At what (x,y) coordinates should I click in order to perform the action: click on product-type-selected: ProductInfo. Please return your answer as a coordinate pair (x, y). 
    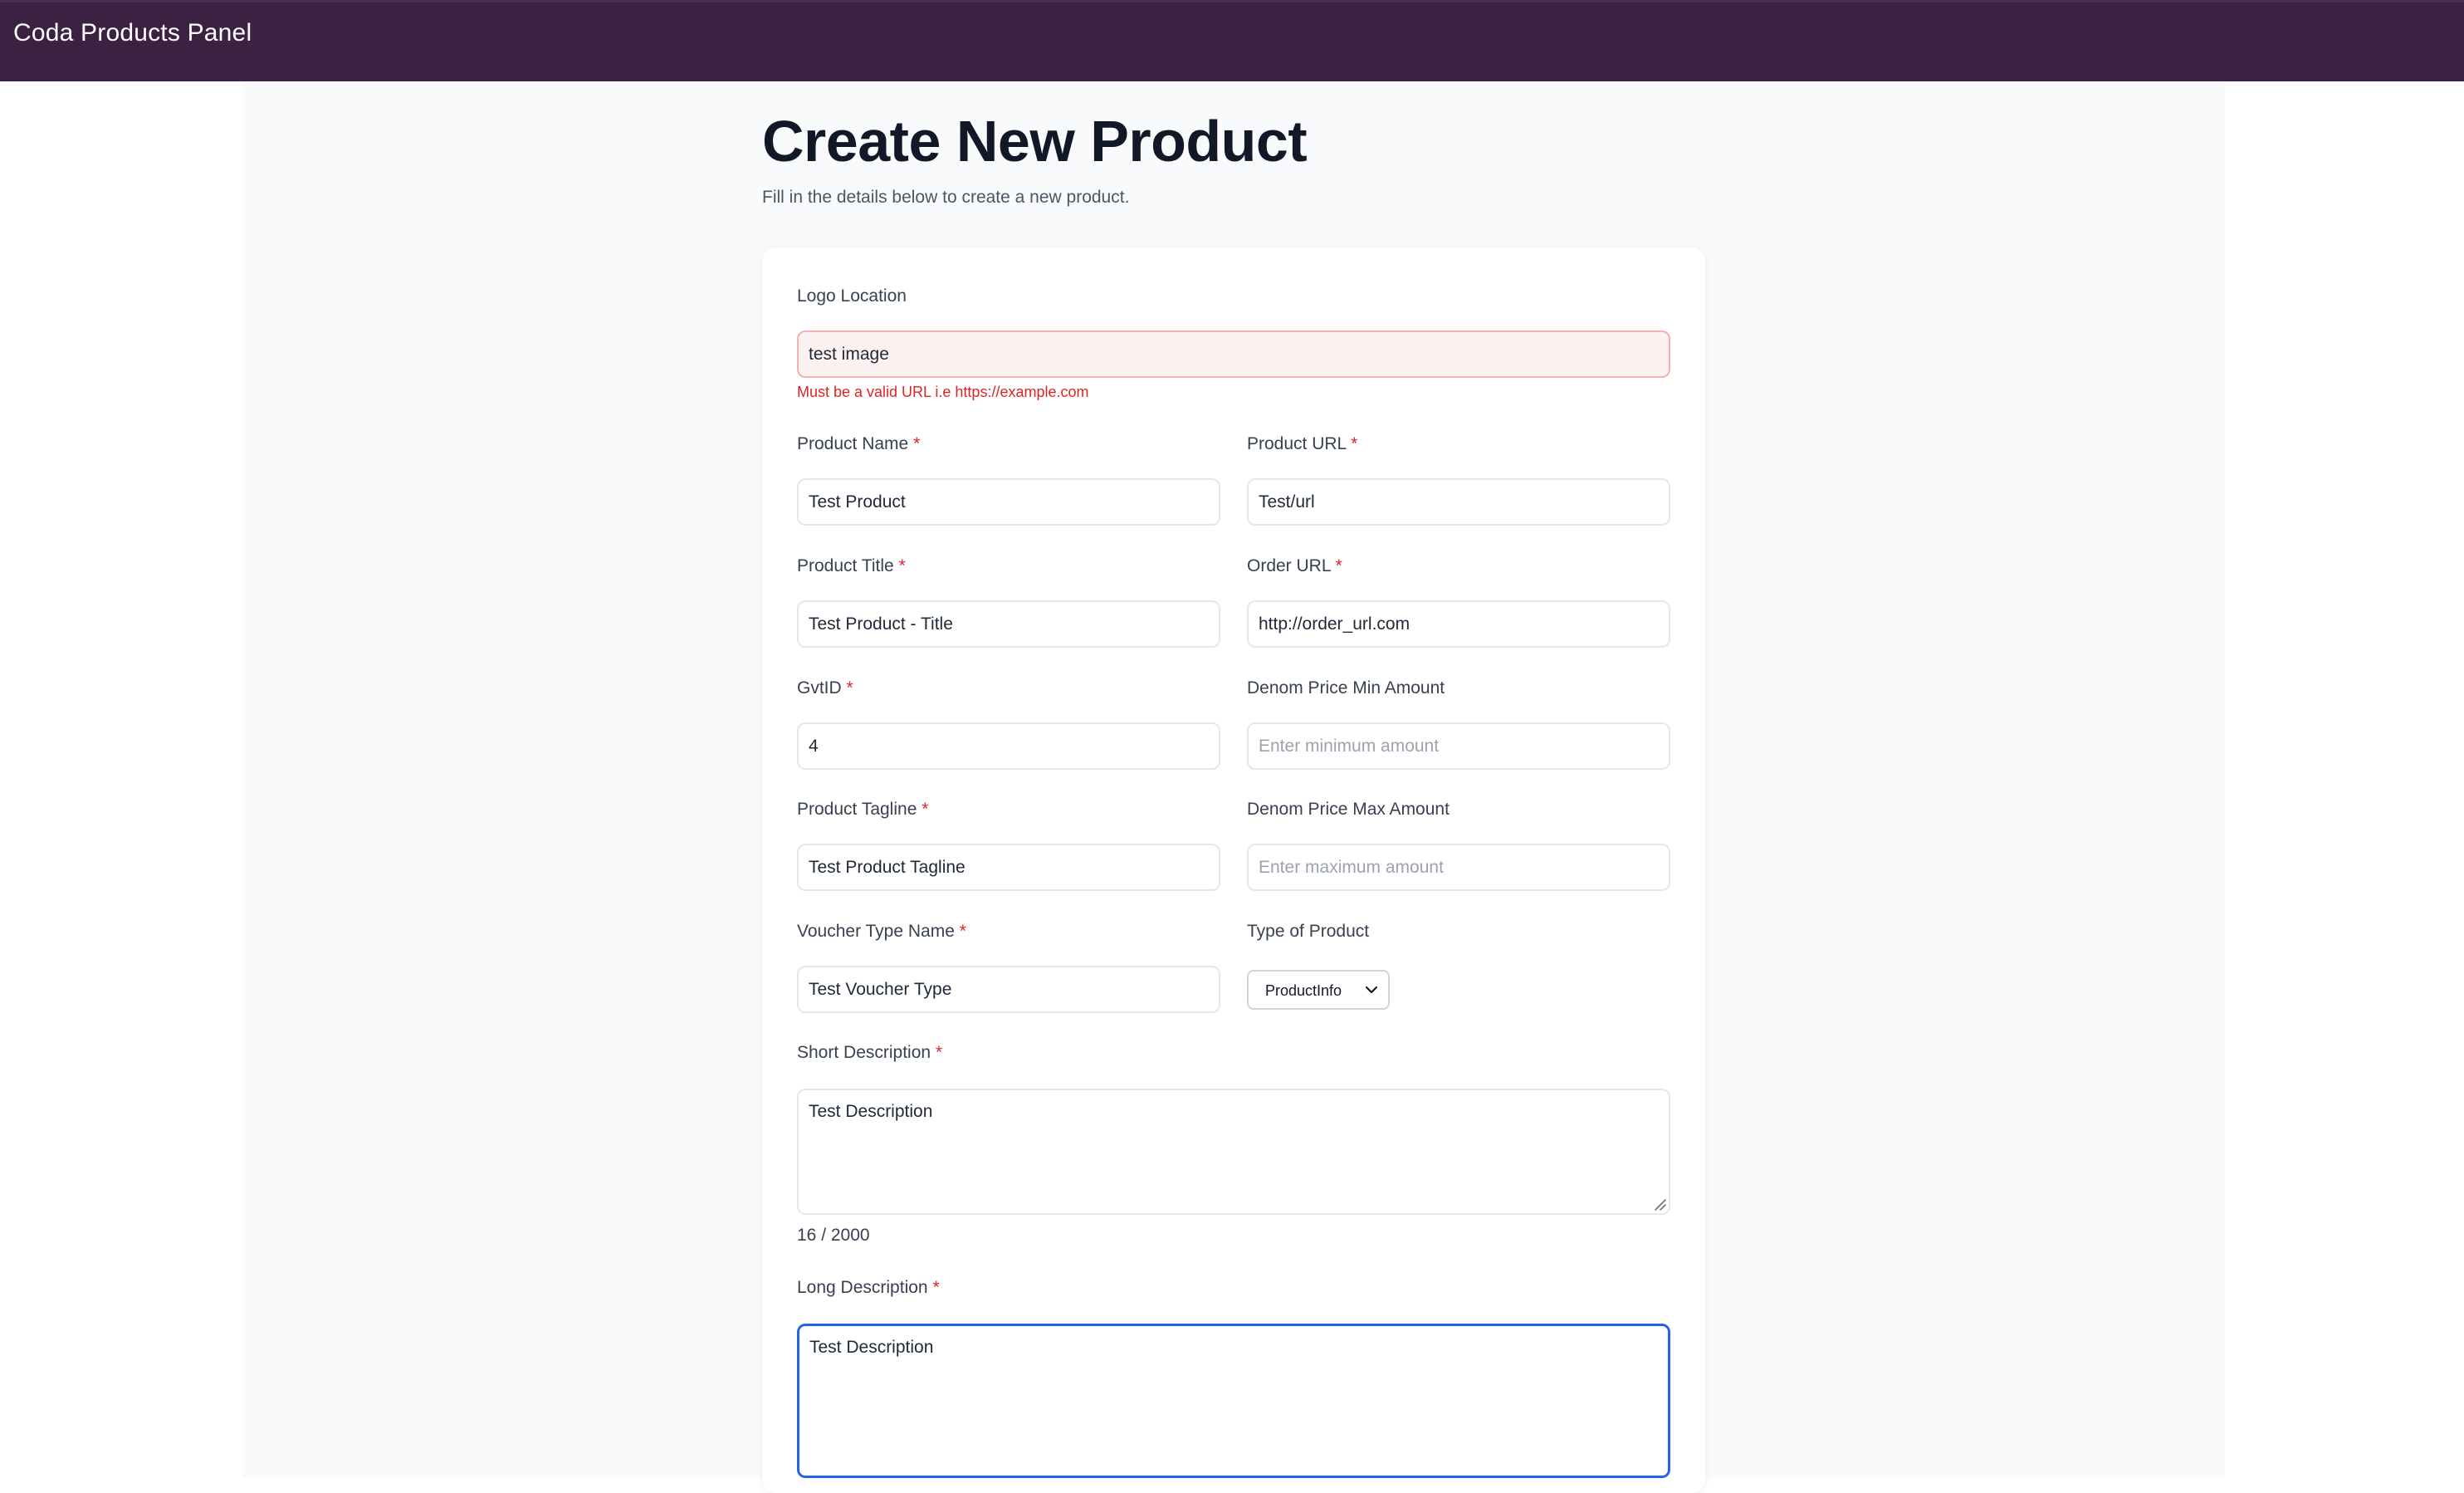
    Looking at the image, I should click on (1303, 990).